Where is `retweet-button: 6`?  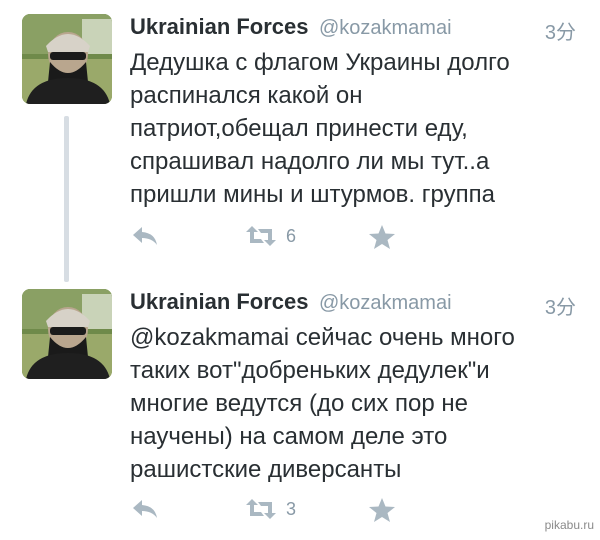
retweet-button: 6 is located at coordinates (270, 236).